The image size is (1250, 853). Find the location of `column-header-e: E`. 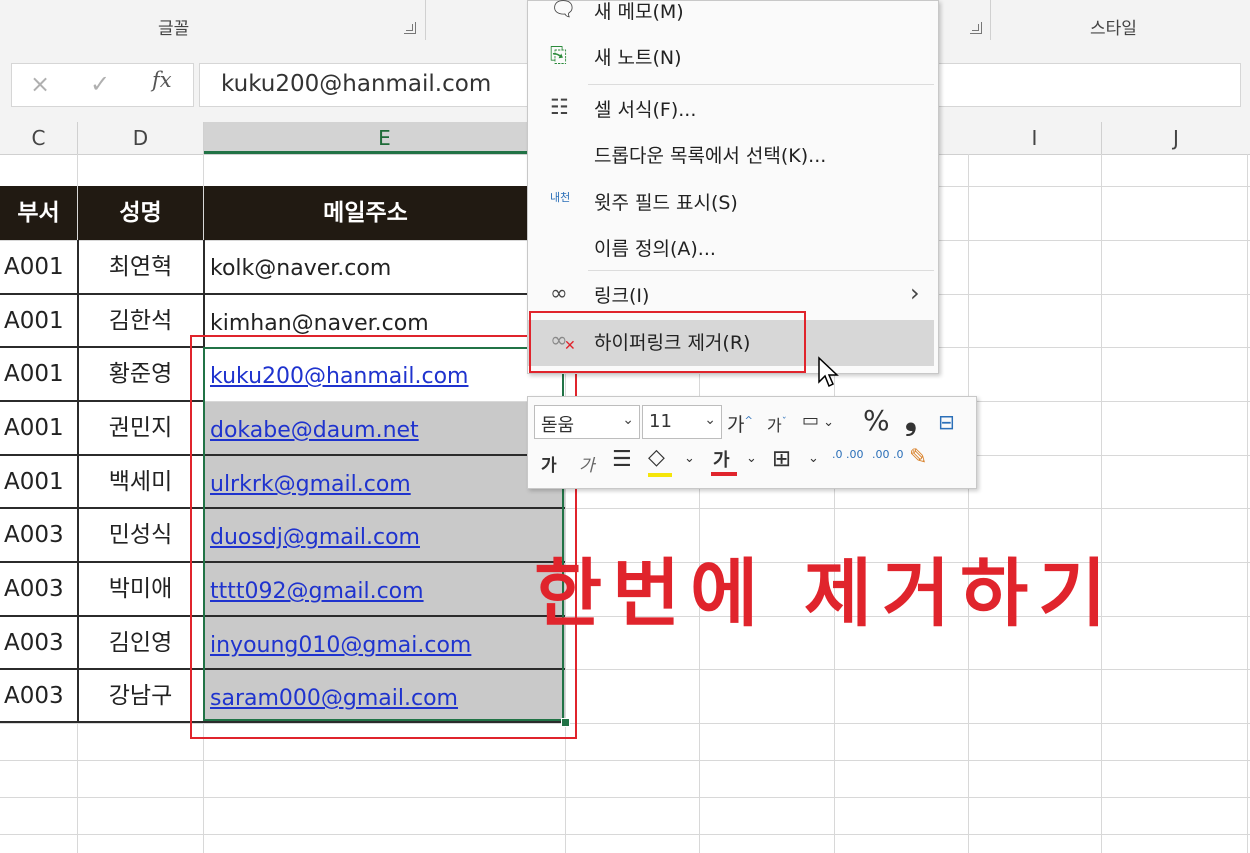

column-header-e: E is located at coordinates (385, 138).